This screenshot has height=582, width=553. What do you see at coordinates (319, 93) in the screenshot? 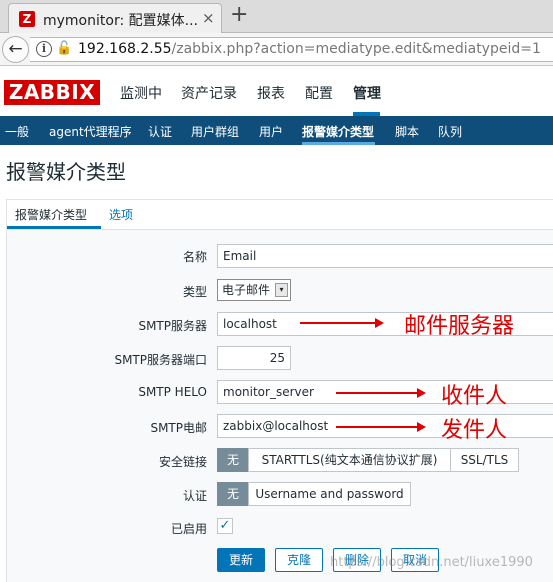
I see `nav-configuration: 配置` at bounding box center [319, 93].